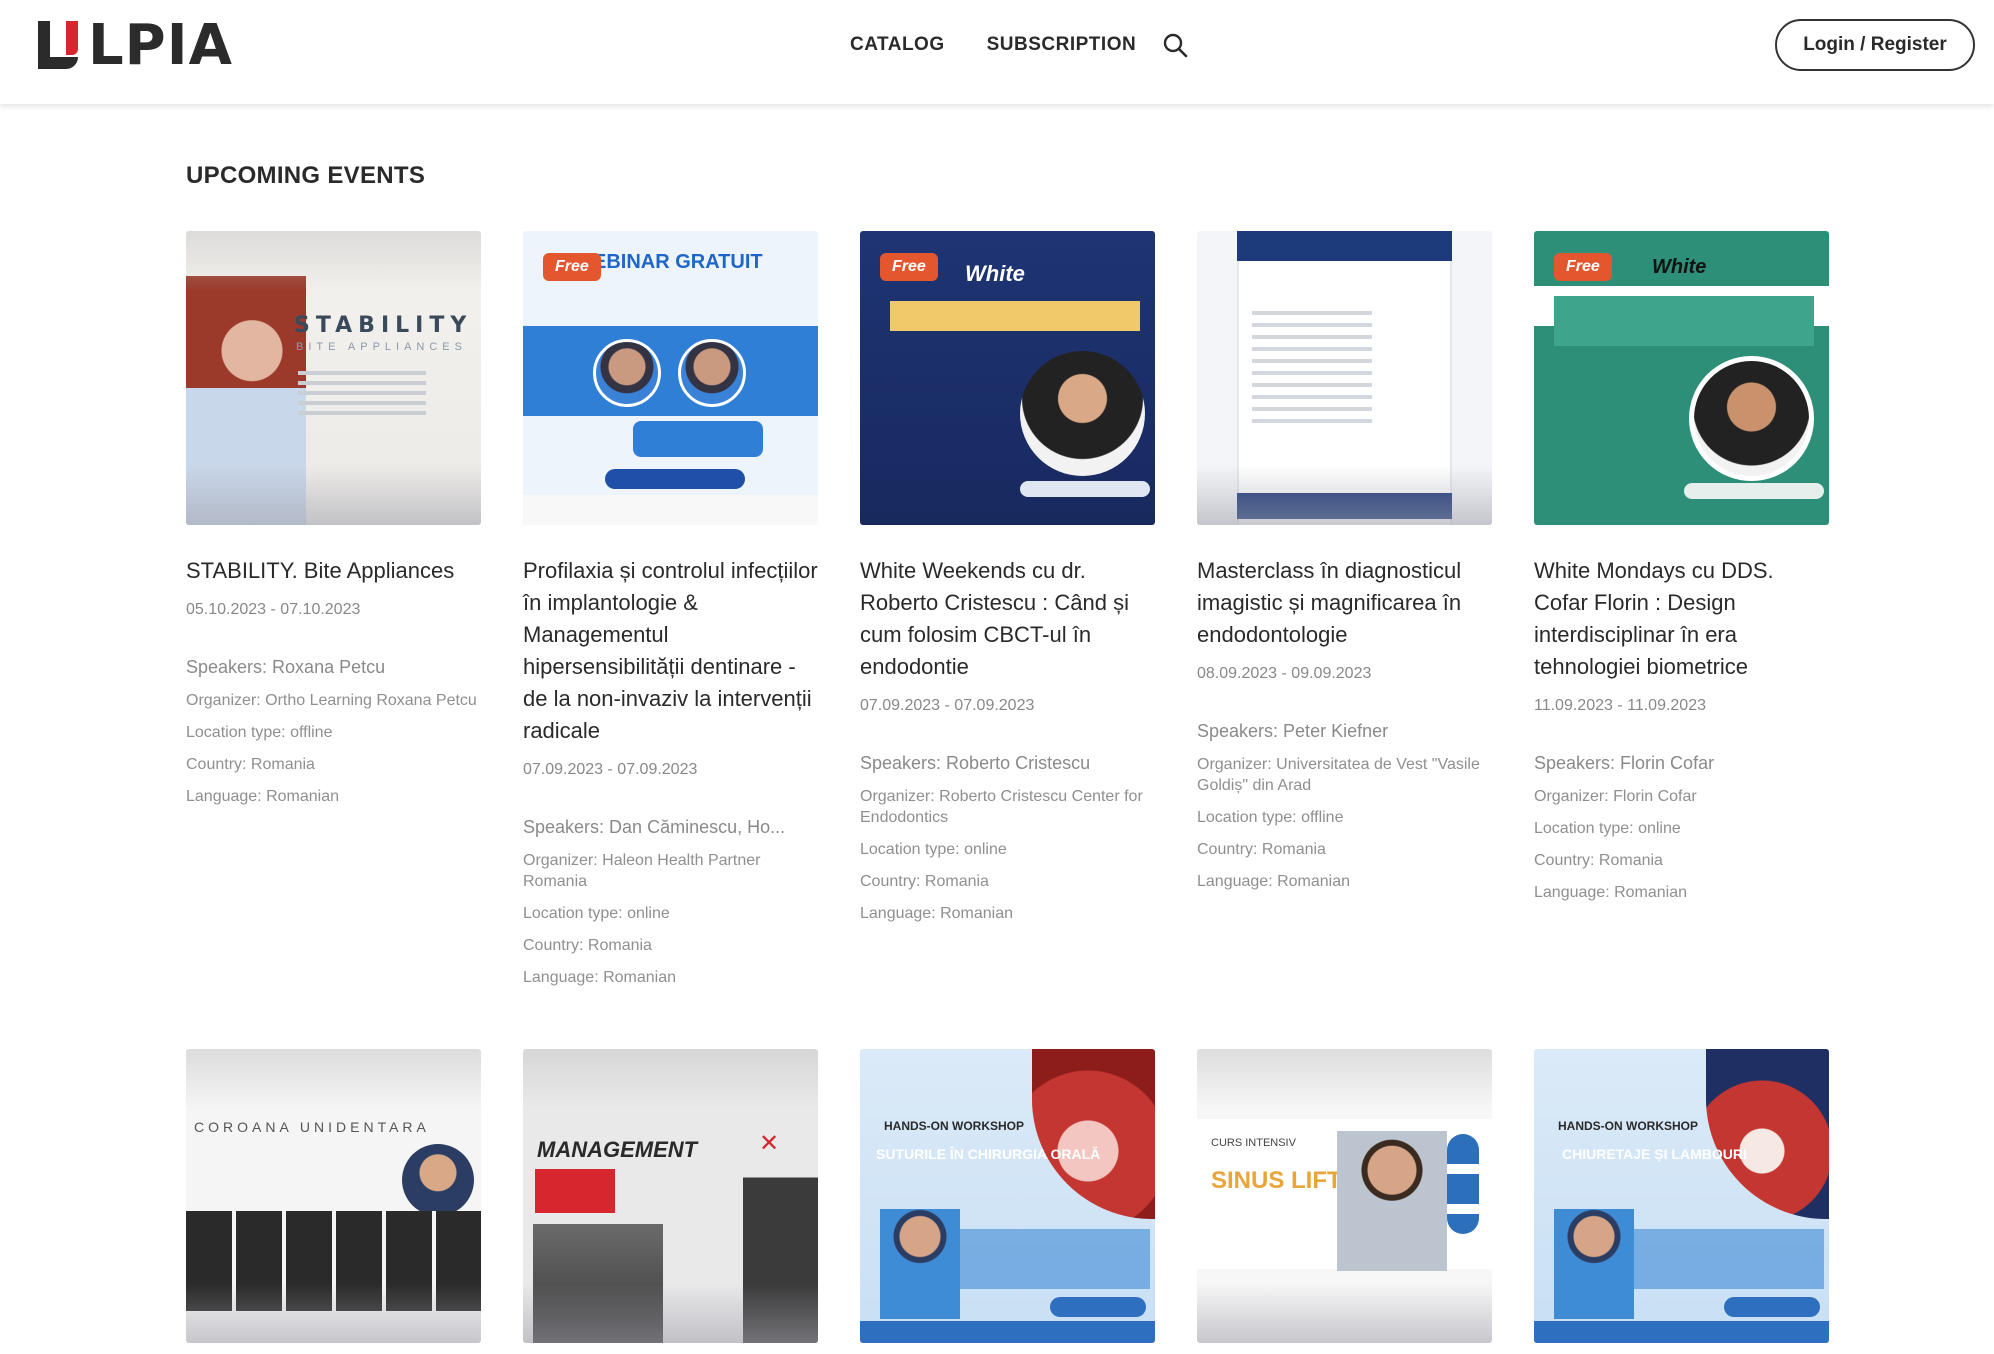  What do you see at coordinates (1276, 1180) in the screenshot?
I see `thumb-title: SINUS LIFT` at bounding box center [1276, 1180].